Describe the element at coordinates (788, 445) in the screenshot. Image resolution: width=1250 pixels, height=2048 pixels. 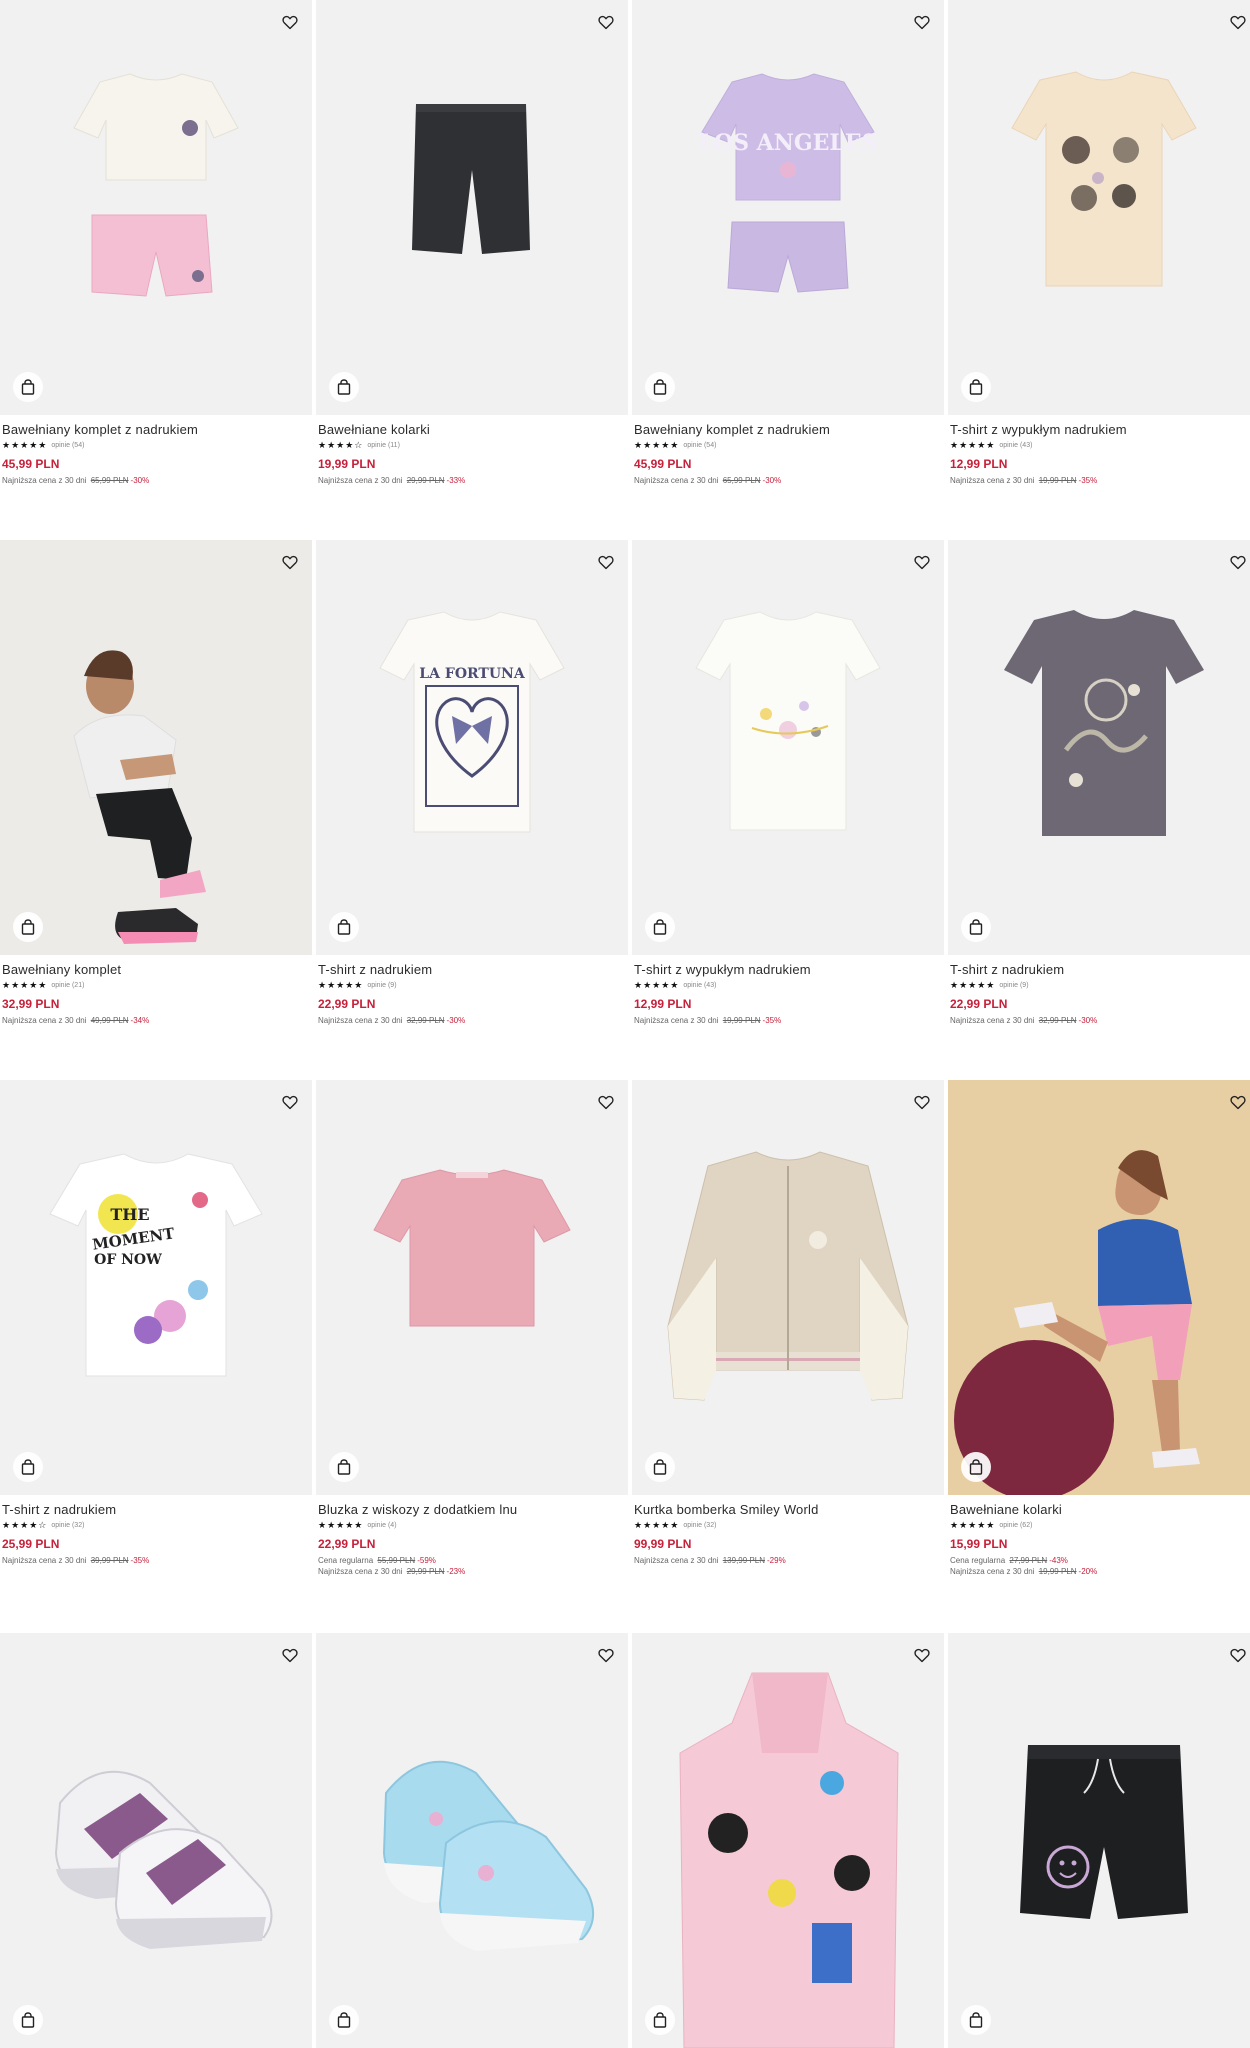
I see `product-rating: ★★★★★ opinie (54)` at that location.